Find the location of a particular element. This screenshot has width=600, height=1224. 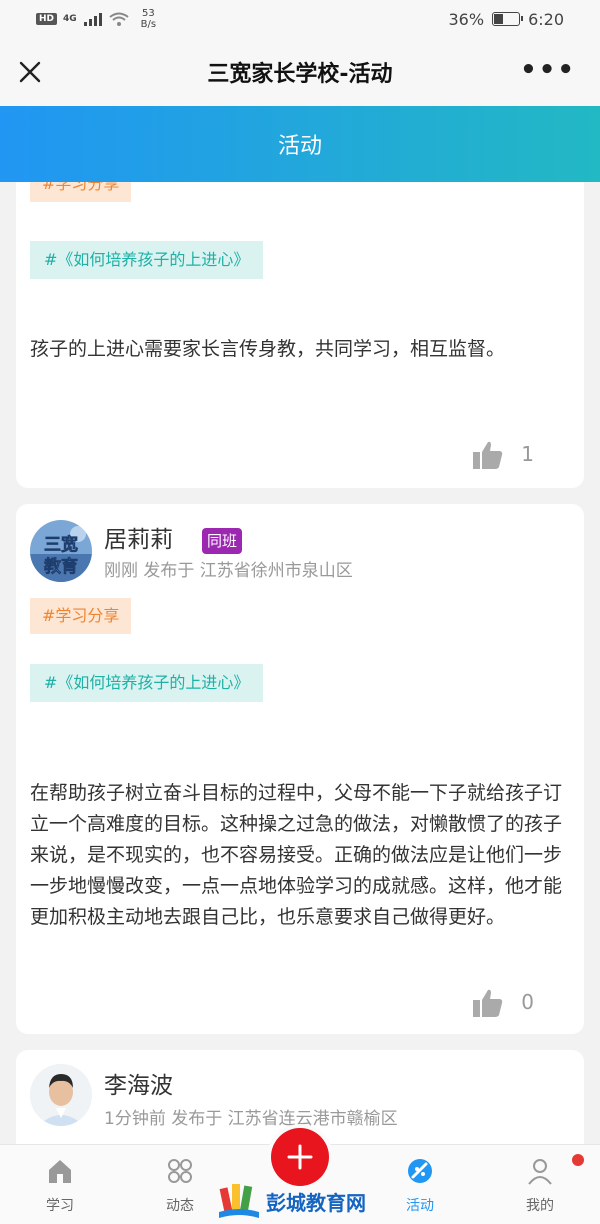

tab-label: 我的 is located at coordinates (540, 1206).